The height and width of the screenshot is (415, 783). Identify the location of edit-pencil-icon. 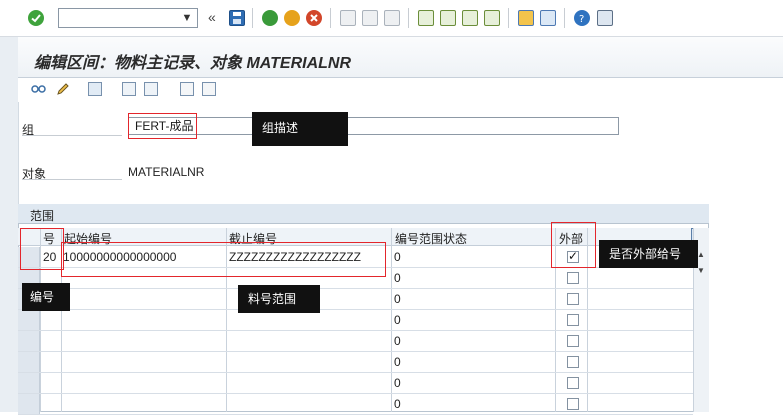
(63, 89).